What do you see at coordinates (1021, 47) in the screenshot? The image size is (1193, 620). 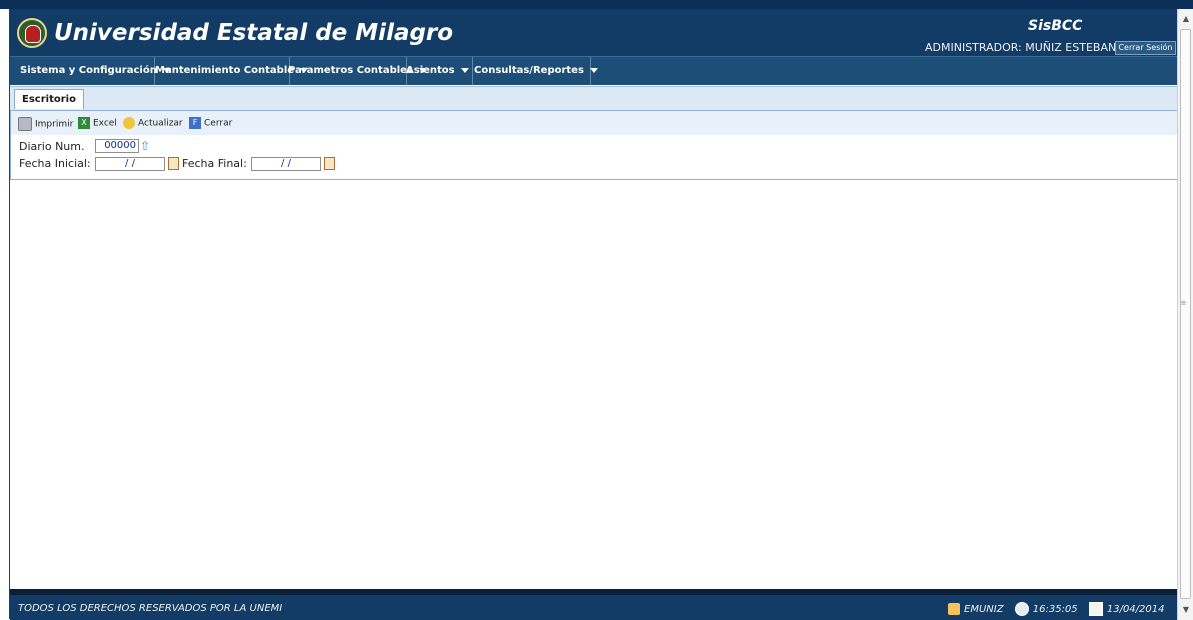 I see `current-user: ADMINISTRADOR: MUÑIZ ESTEBAN` at bounding box center [1021, 47].